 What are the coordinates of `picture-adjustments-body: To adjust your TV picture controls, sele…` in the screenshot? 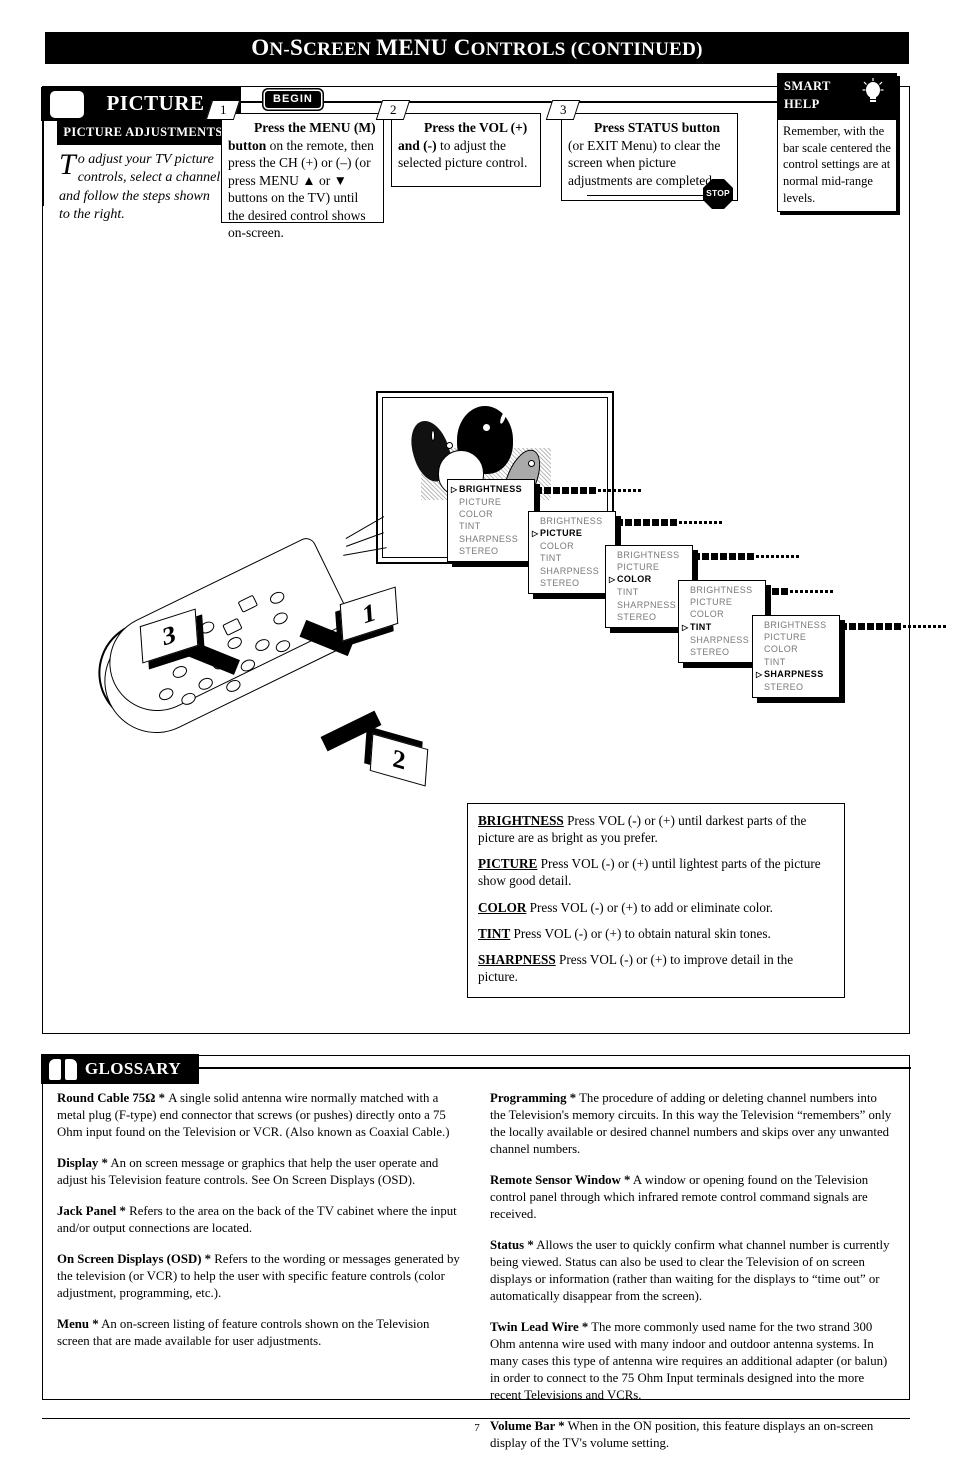 It's located at (143, 188).